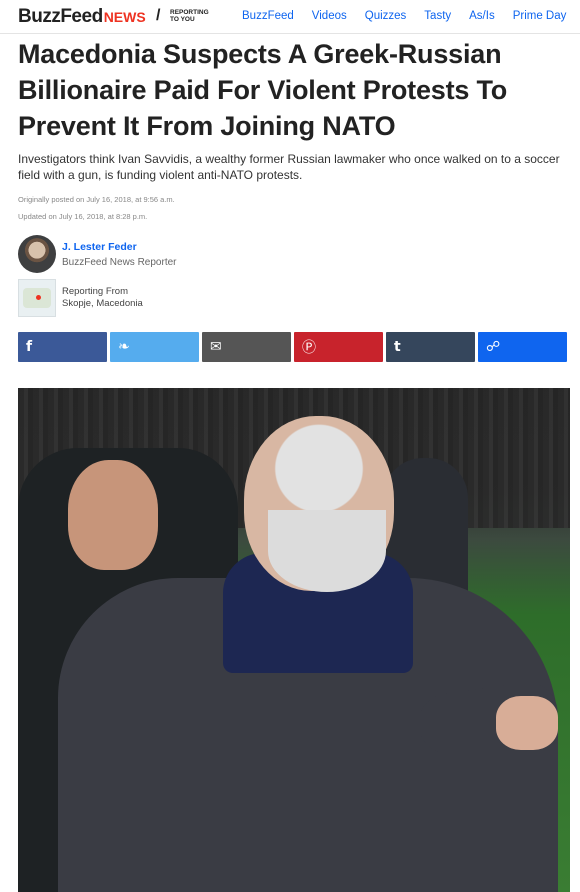  What do you see at coordinates (119, 254) in the screenshot?
I see `author-info: J. Lester Feder BuzzFeed News Reporter` at bounding box center [119, 254].